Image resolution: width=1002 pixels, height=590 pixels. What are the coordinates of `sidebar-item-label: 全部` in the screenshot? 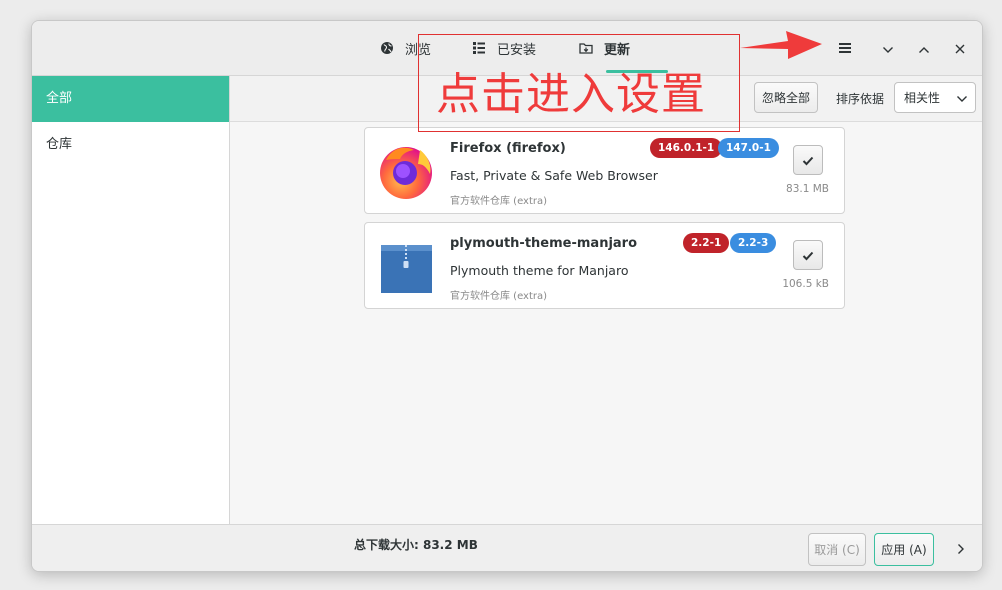 It's located at (59, 98).